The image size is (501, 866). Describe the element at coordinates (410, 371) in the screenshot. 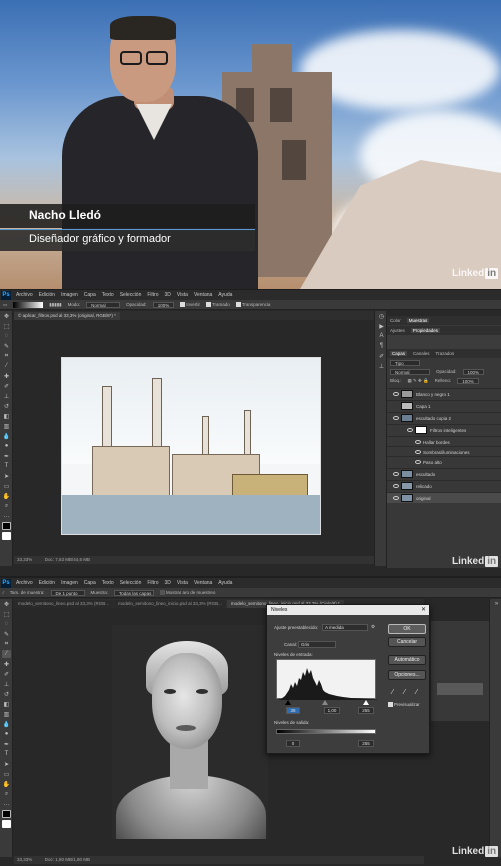

I see `blend-mode-select: Normal` at that location.